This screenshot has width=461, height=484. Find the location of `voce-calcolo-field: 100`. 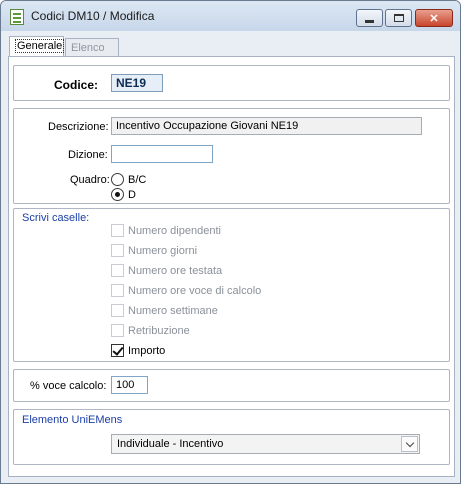

voce-calcolo-field: 100 is located at coordinates (129, 385).